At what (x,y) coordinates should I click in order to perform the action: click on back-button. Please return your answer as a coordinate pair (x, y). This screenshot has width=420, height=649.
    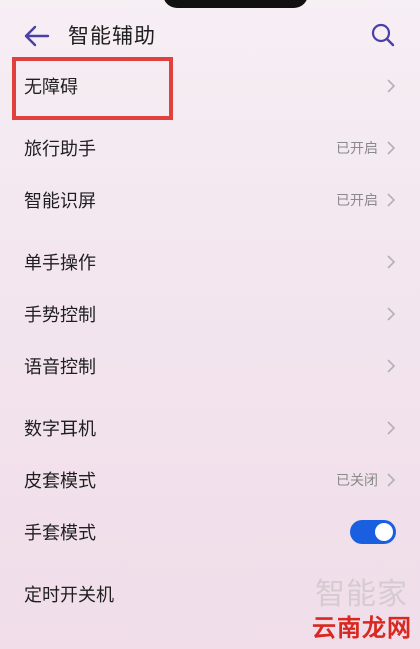
    Looking at the image, I should click on (37, 36).